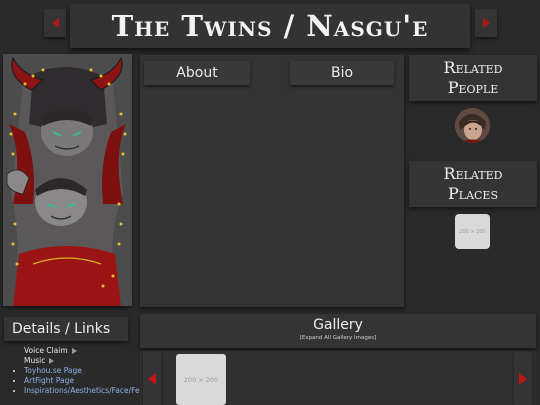  I want to click on character-portrait, so click(67, 180).